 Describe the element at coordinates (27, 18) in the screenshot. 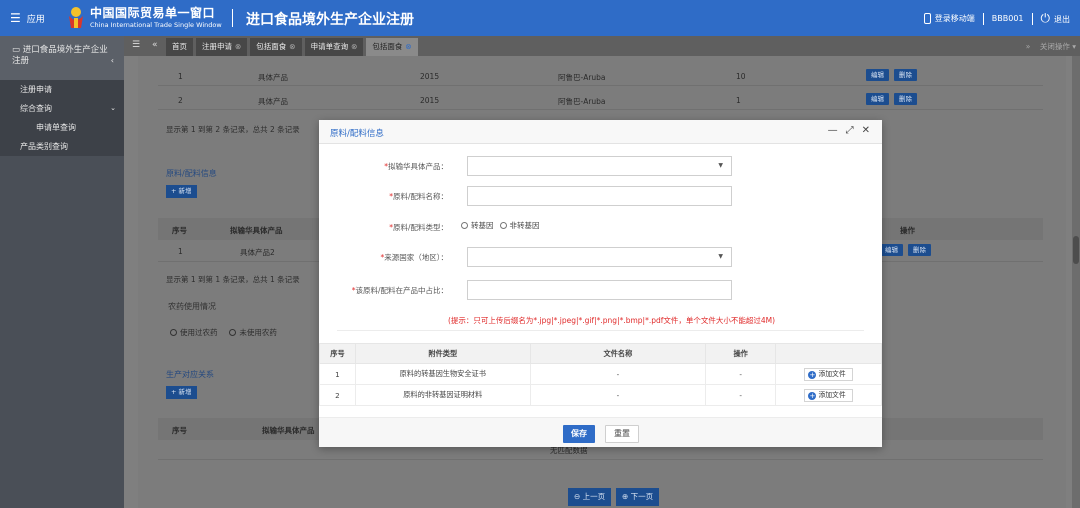

I see `apps-menu: ☰ 应用` at that location.